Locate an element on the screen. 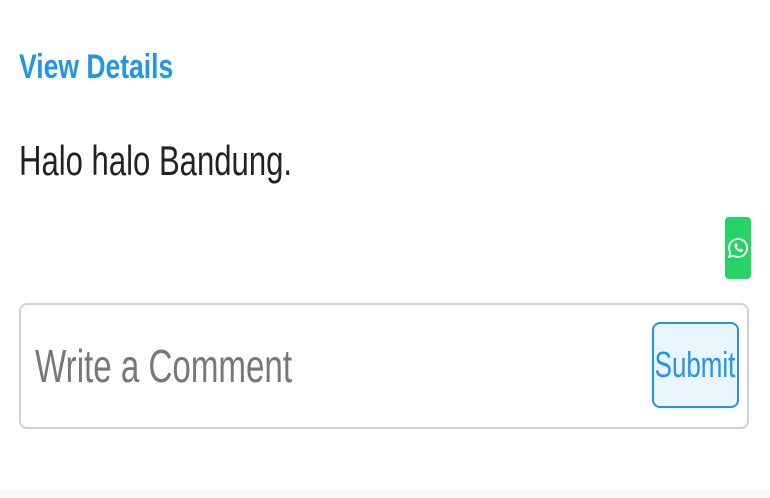 This screenshot has width=770, height=498. post-text: Halo halo Bandung. is located at coordinates (156, 160).